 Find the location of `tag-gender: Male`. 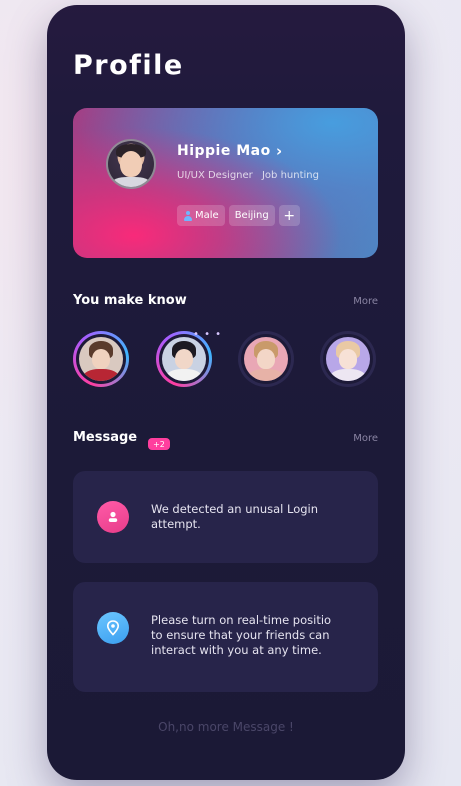

tag-gender: Male is located at coordinates (201, 215).